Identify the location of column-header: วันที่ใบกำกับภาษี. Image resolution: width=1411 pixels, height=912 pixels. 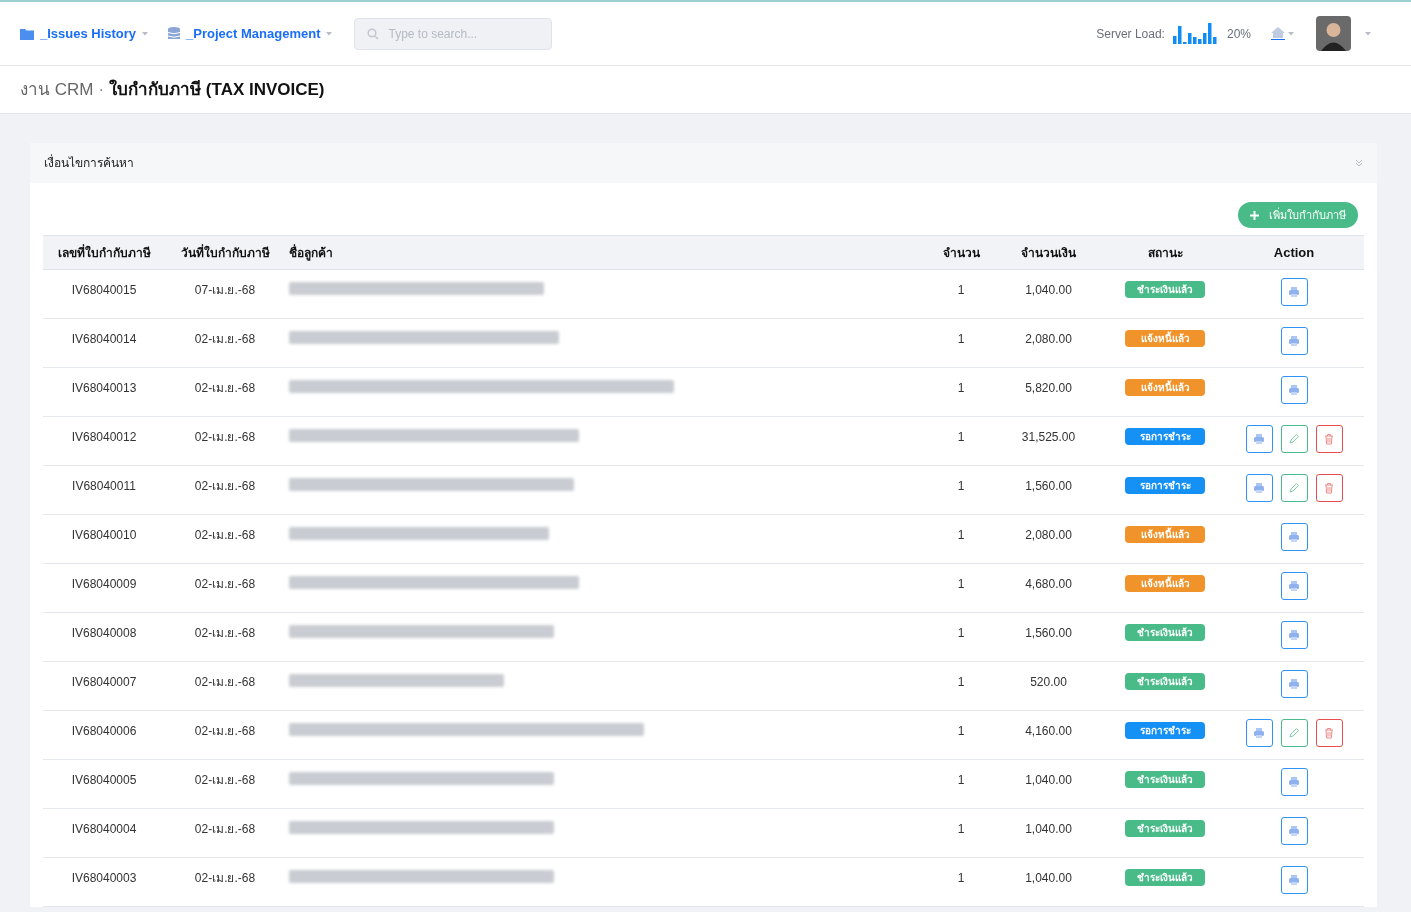
(225, 252).